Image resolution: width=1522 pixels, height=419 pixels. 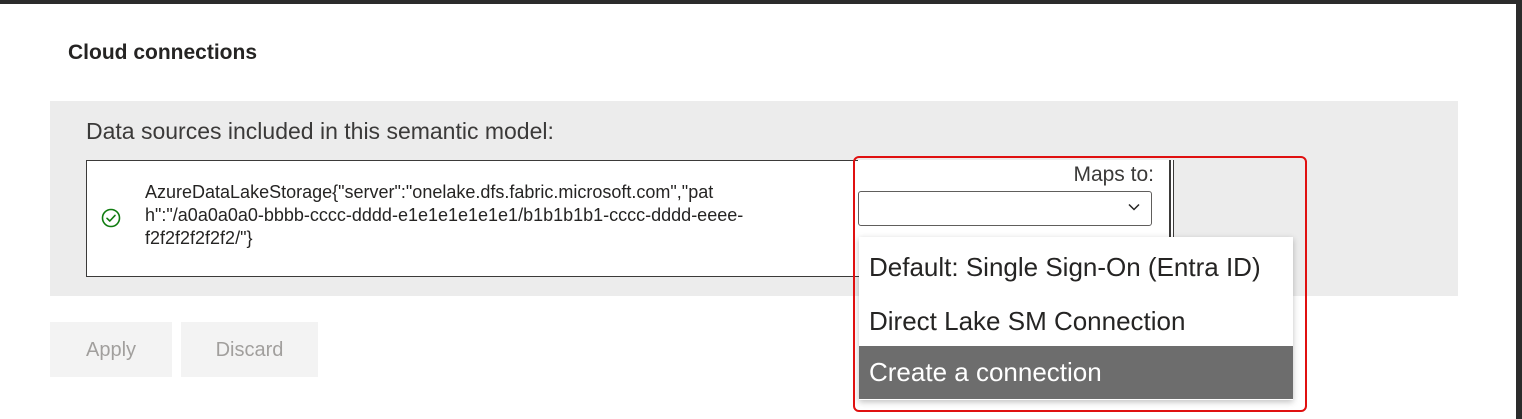 What do you see at coordinates (111, 218) in the screenshot?
I see `check-circle-icon` at bounding box center [111, 218].